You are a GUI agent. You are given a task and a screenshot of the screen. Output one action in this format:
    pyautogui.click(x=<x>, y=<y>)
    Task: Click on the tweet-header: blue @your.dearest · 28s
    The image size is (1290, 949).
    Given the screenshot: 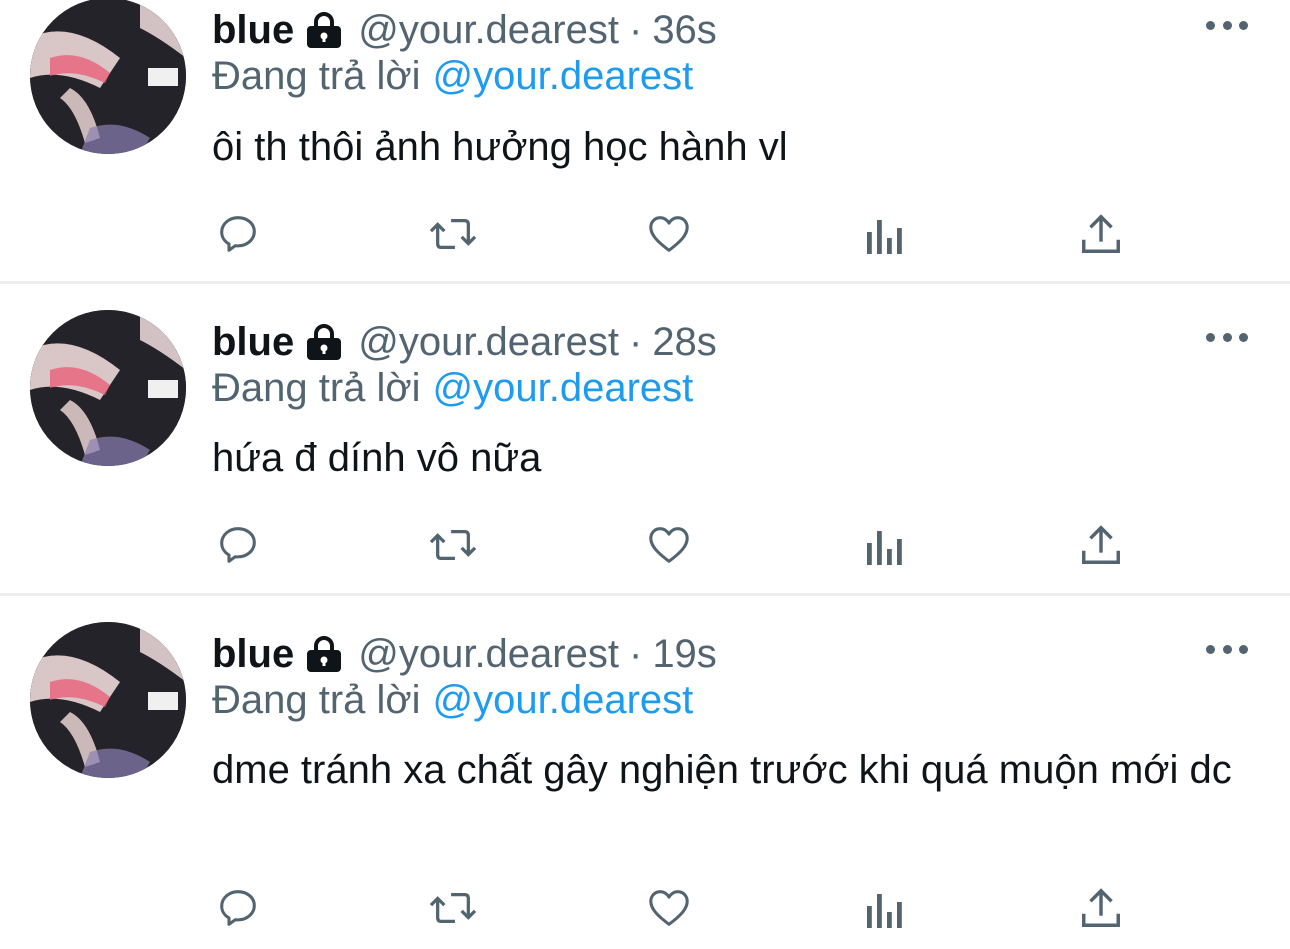 What is the action you would take?
    pyautogui.click(x=464, y=342)
    